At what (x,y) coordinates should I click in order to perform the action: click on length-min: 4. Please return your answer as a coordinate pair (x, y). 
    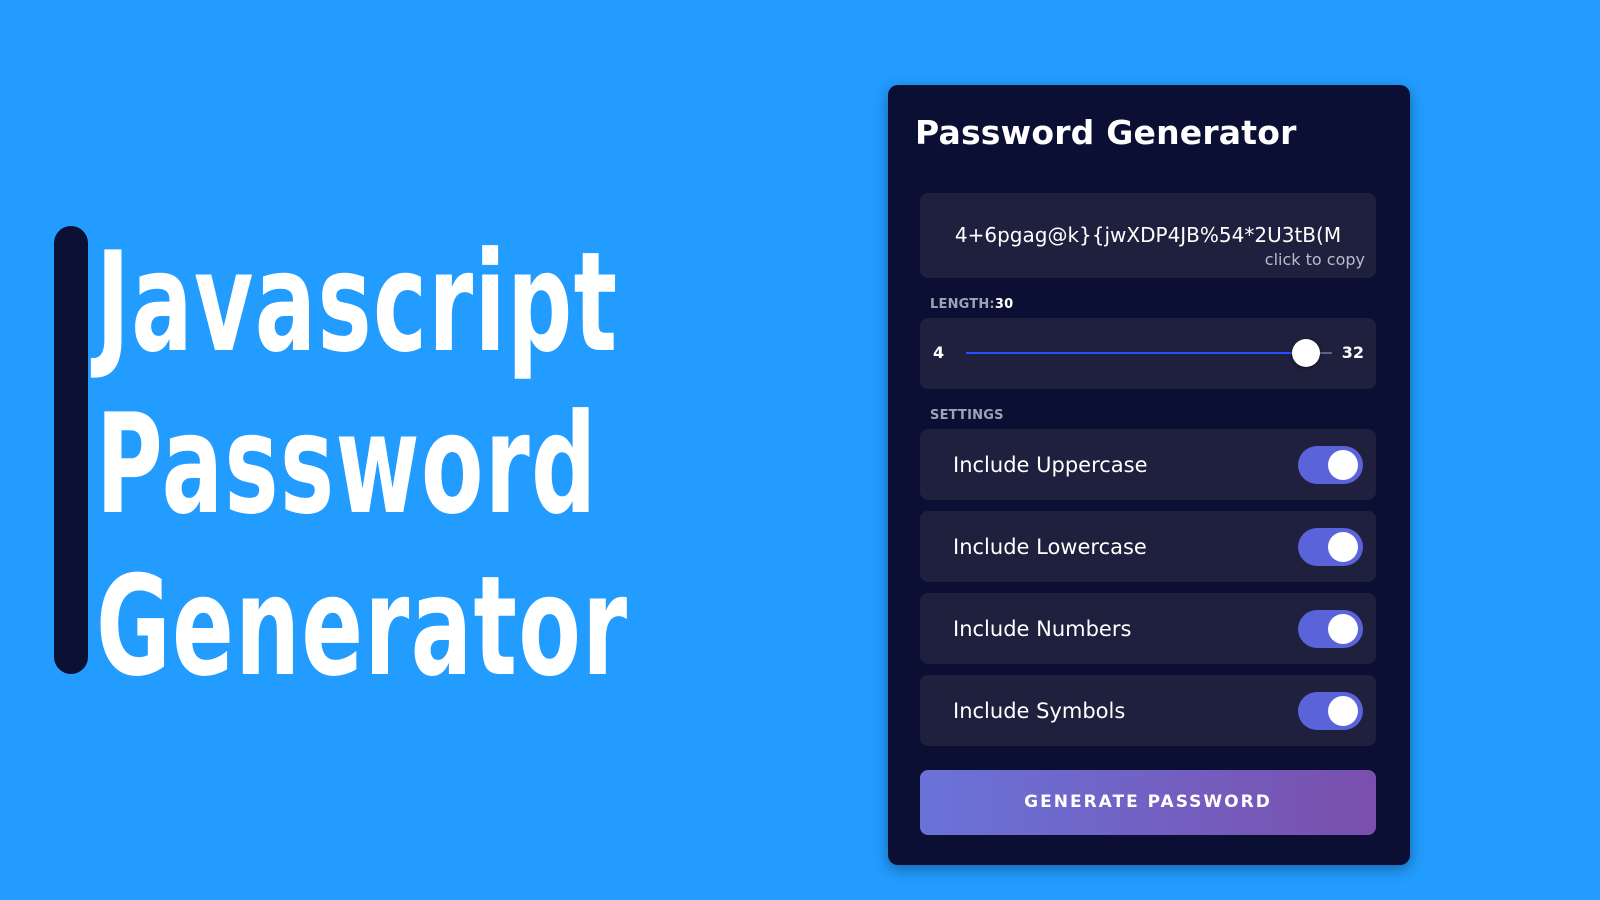
    Looking at the image, I should click on (939, 352).